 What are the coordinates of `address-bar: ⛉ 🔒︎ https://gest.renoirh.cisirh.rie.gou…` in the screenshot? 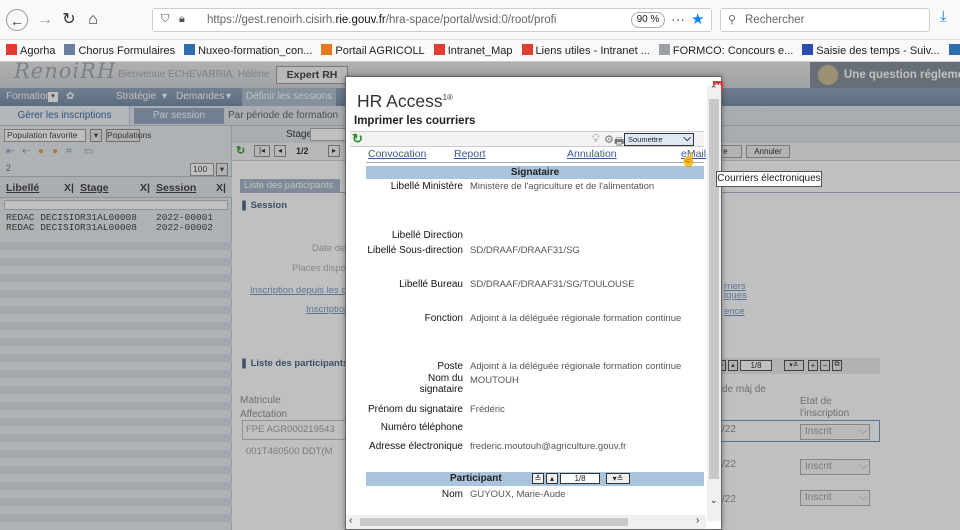 It's located at (432, 20).